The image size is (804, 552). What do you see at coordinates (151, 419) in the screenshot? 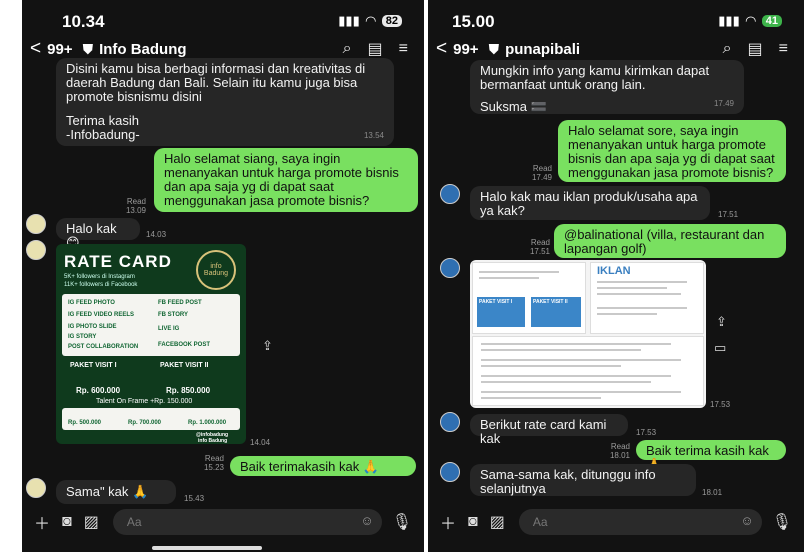
I see `review-panel: Rp. 500.000 Rp. 700.000 Rp. 1.000.000` at bounding box center [151, 419].